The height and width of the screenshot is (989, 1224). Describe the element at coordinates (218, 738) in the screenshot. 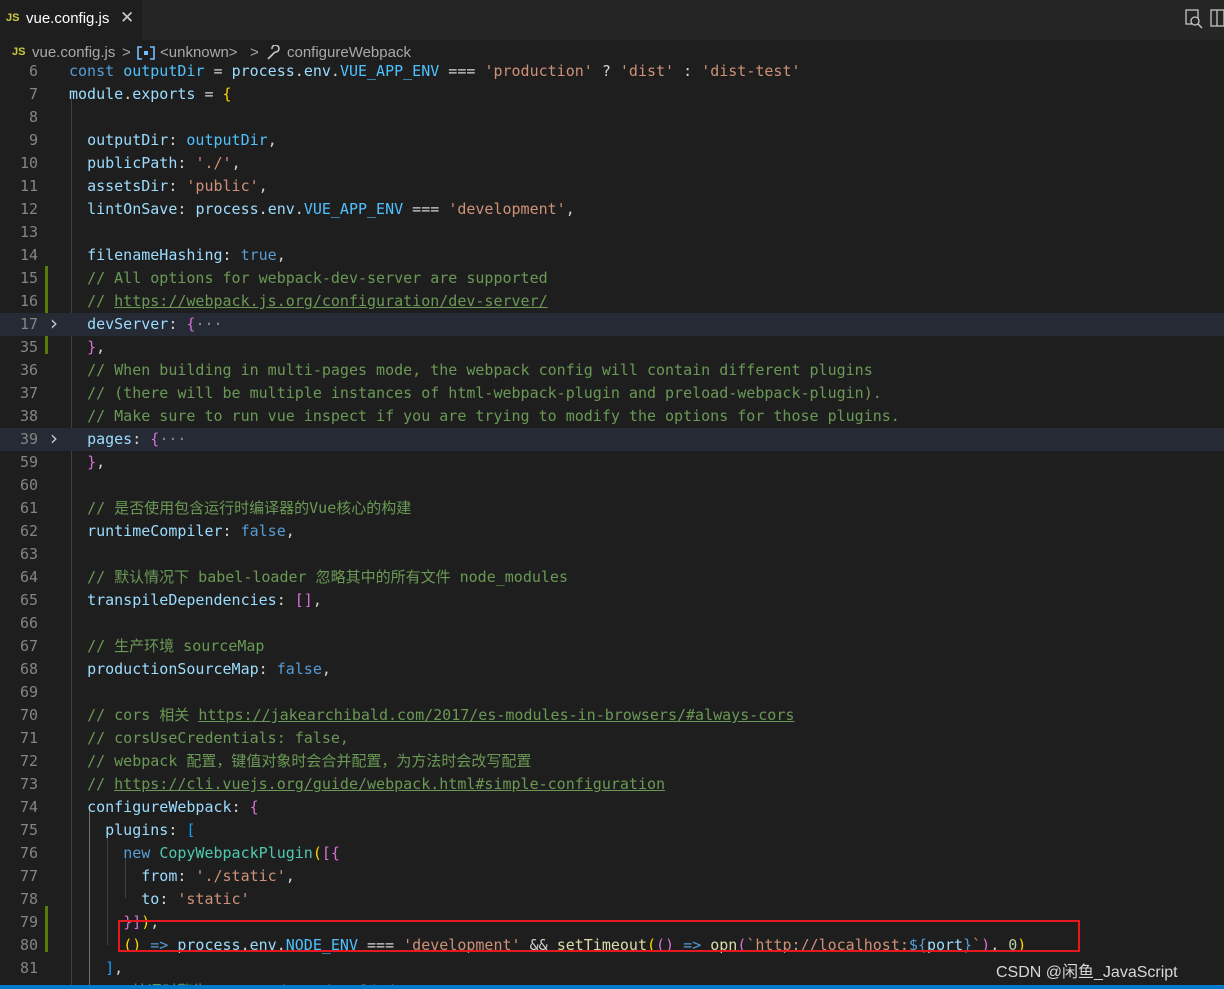

I see `code-token: // corsUseCredentials: false,` at that location.